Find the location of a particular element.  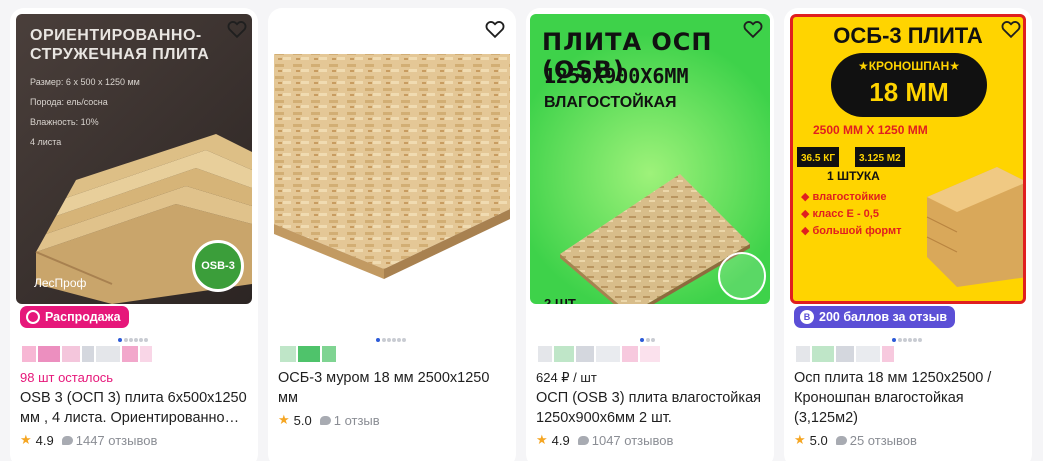

osb-sheet-illustration is located at coordinates (392, 166).